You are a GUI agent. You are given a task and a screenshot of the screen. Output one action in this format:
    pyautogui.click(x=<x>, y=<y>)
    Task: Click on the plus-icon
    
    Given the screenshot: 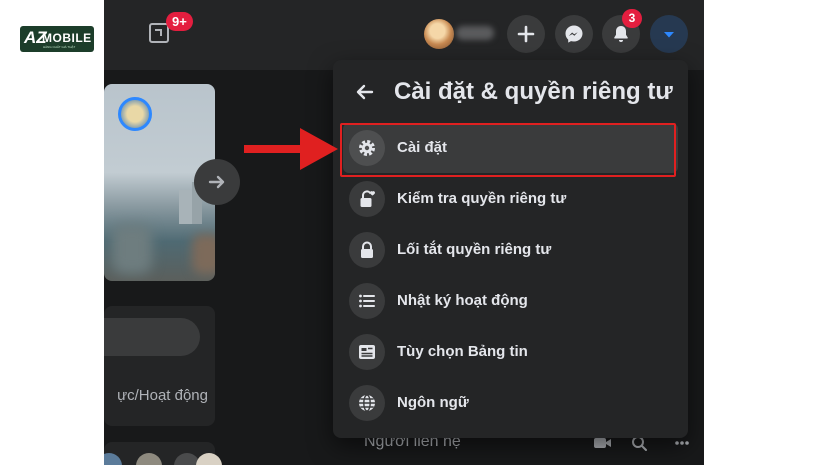 What is the action you would take?
    pyautogui.click(x=526, y=34)
    